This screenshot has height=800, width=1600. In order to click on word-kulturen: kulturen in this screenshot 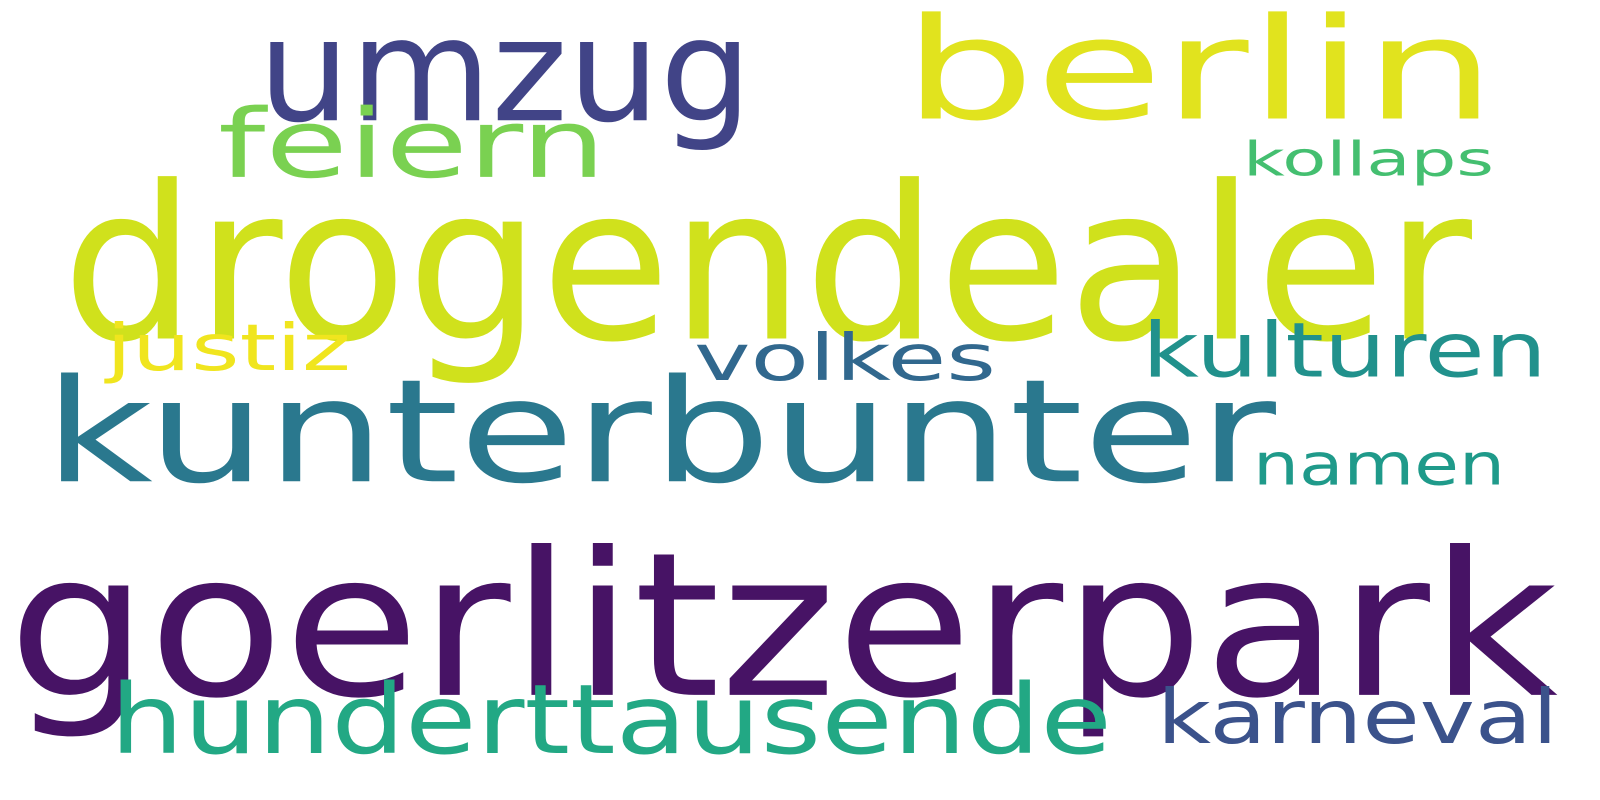, I will do `click(1344, 350)`.